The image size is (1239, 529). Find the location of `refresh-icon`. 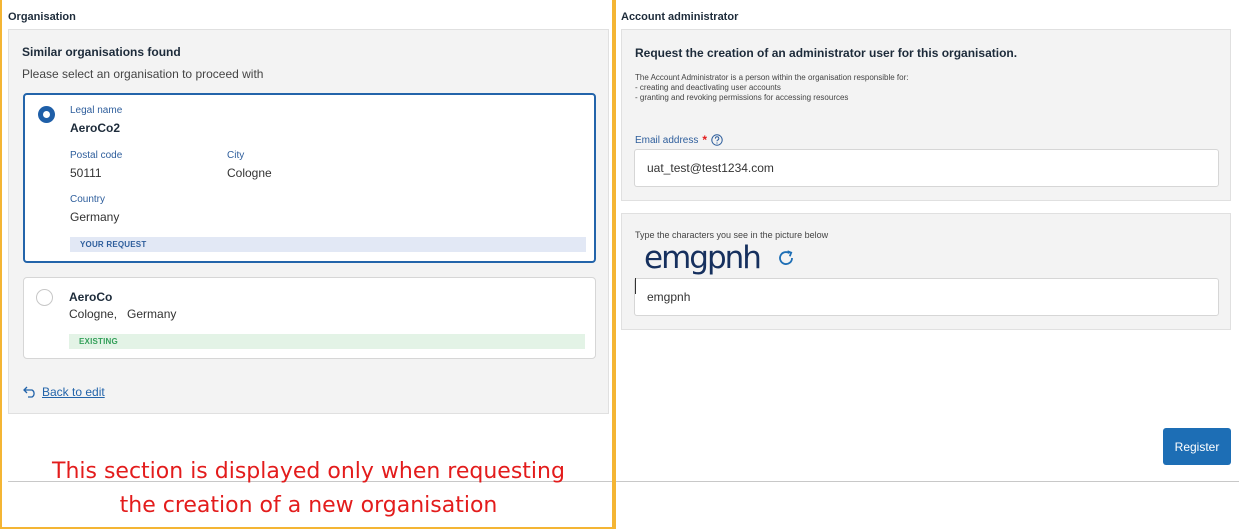

refresh-icon is located at coordinates (786, 258).